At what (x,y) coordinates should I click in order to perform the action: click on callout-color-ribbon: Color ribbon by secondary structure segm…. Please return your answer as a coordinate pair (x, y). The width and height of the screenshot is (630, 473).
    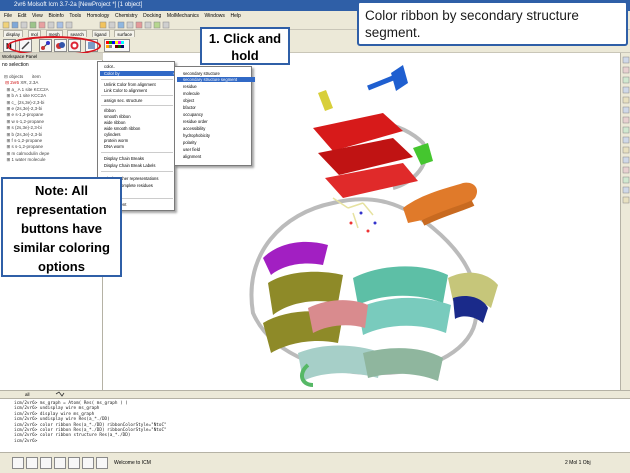
    Looking at the image, I should click on (492, 23).